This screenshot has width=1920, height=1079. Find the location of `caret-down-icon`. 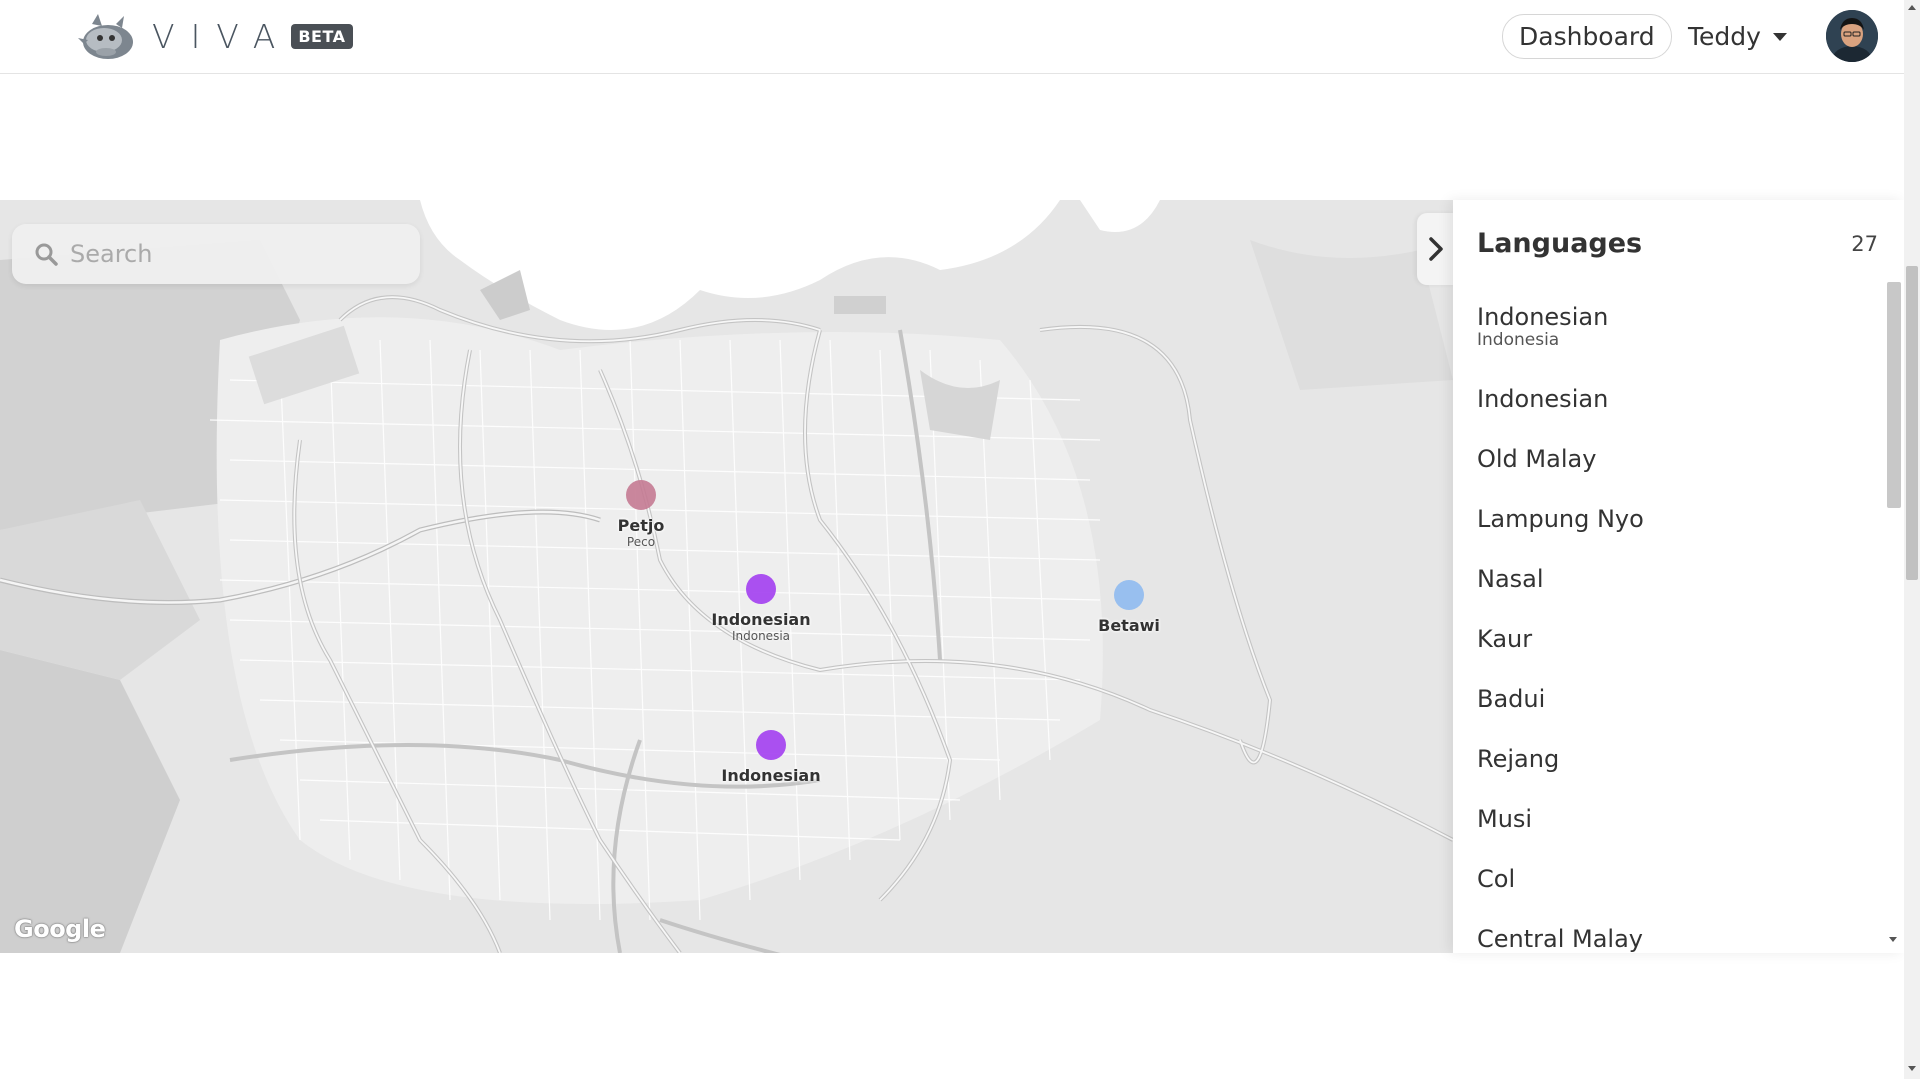

caret-down-icon is located at coordinates (1779, 37).